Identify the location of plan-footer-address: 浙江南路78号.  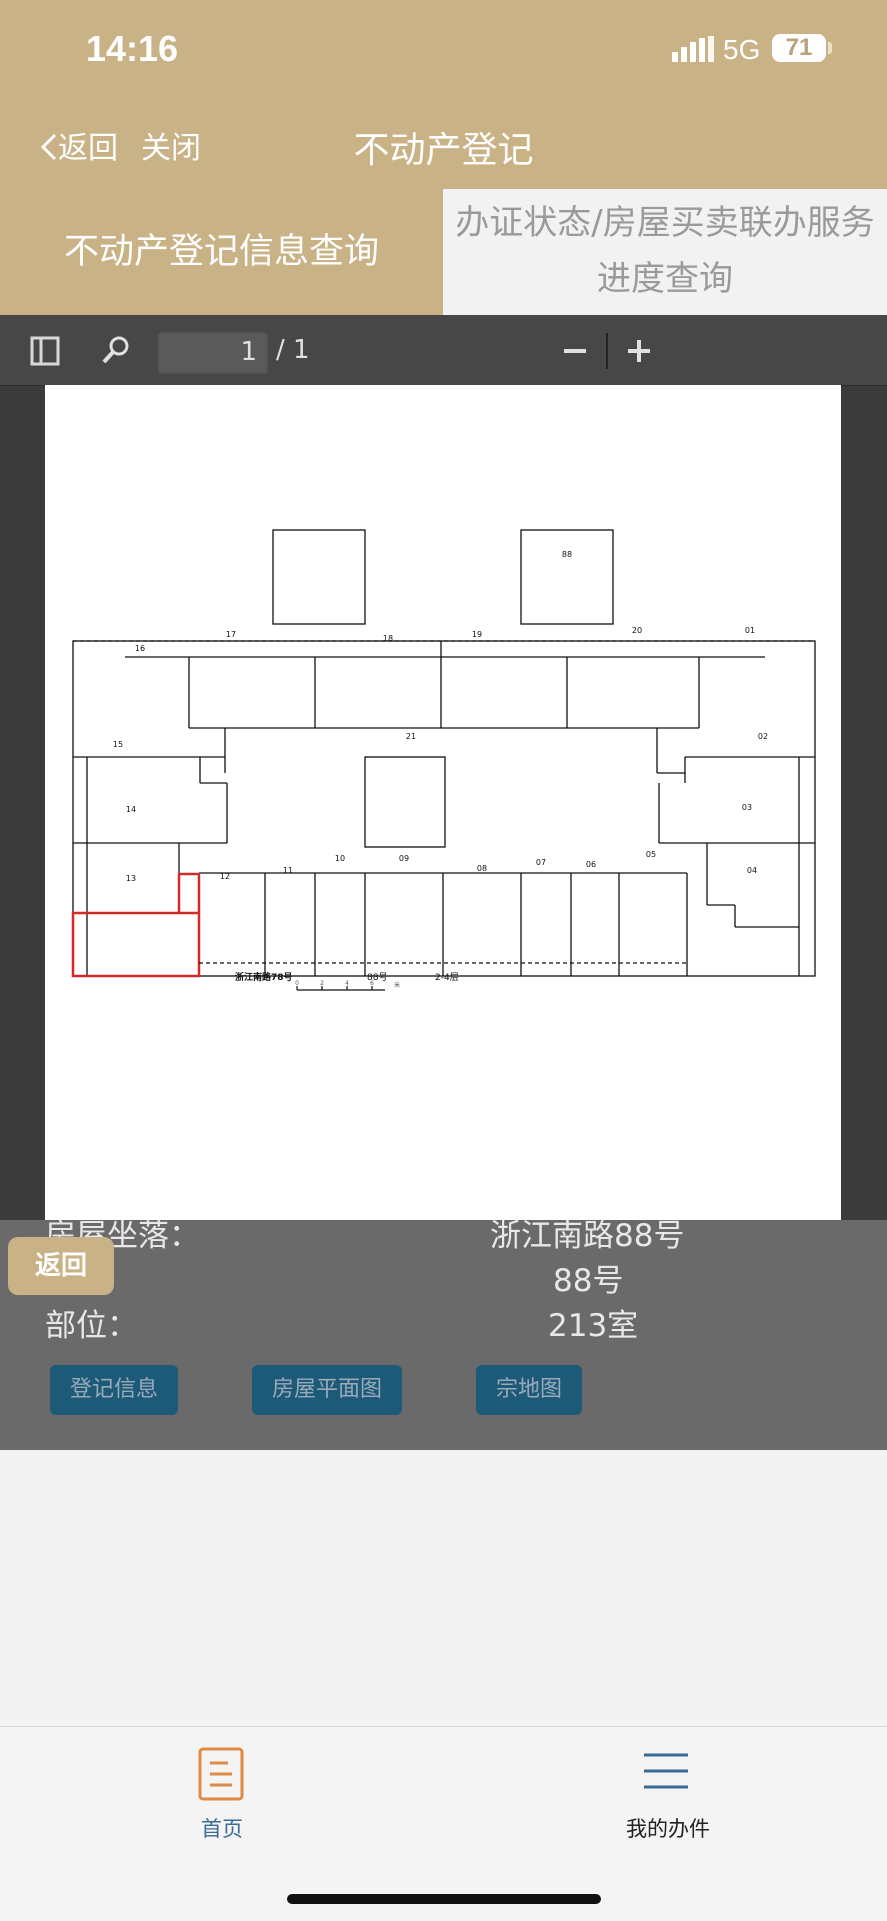
(264, 977).